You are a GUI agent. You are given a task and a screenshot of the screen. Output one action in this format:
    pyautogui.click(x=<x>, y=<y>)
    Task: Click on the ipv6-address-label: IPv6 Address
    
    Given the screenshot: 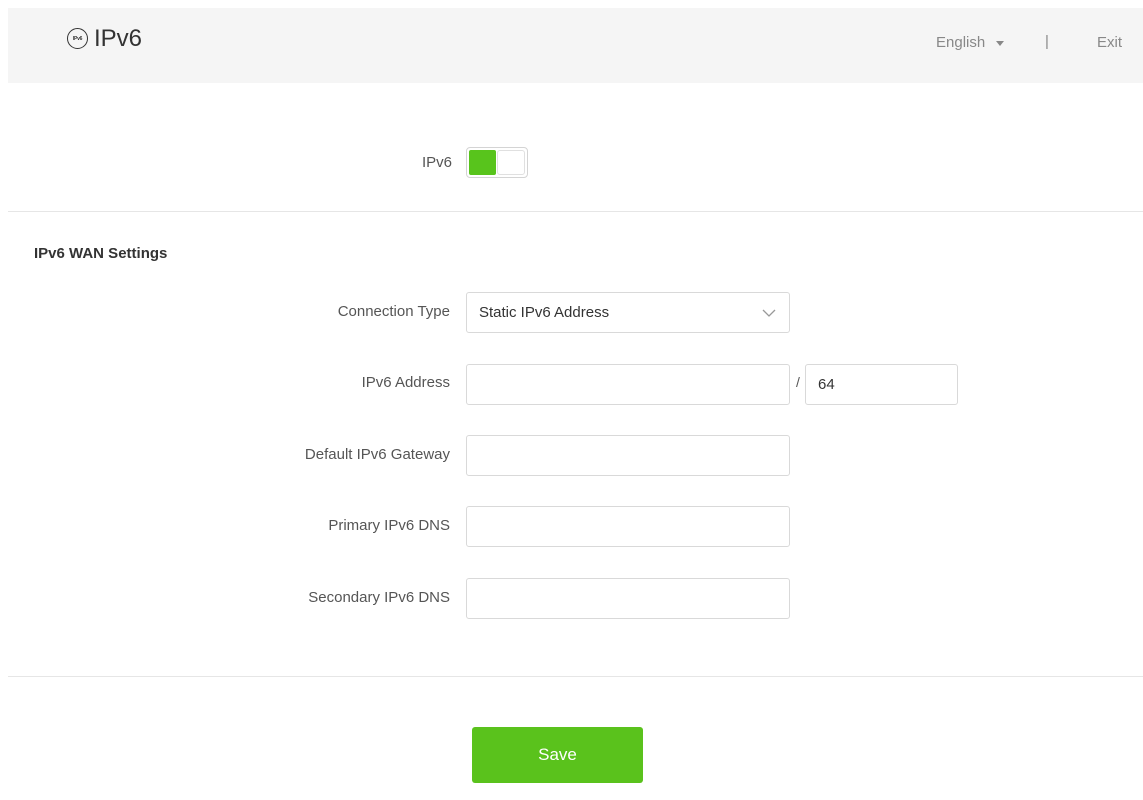 What is the action you would take?
    pyautogui.click(x=405, y=382)
    